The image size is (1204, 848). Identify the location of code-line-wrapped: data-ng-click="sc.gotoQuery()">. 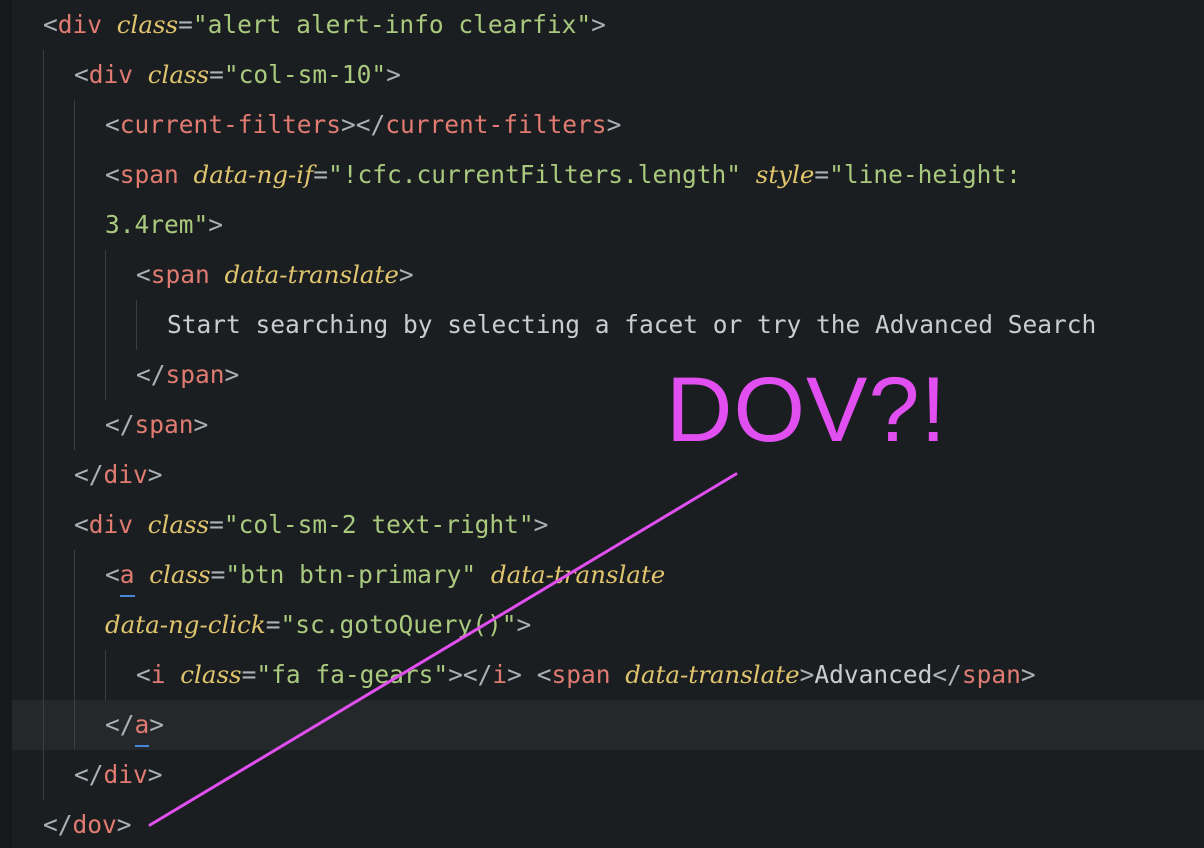
(318, 625).